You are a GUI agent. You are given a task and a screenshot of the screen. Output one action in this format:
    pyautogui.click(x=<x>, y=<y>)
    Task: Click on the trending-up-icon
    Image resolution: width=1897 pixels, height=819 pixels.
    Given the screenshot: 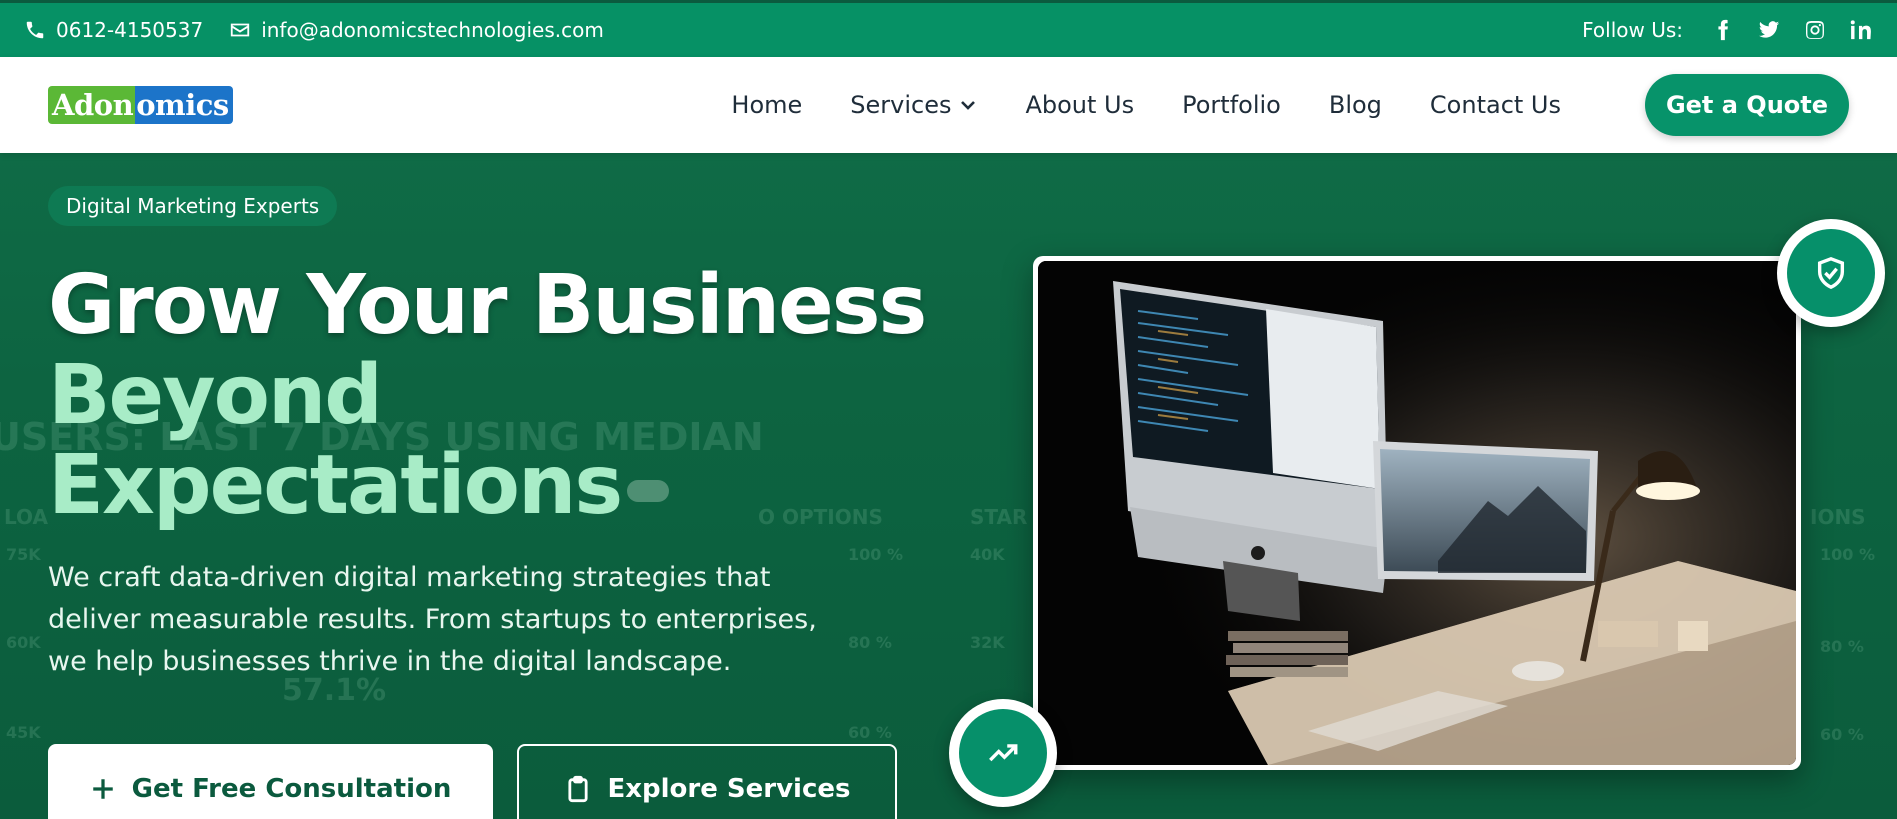 What is the action you would take?
    pyautogui.click(x=1003, y=753)
    